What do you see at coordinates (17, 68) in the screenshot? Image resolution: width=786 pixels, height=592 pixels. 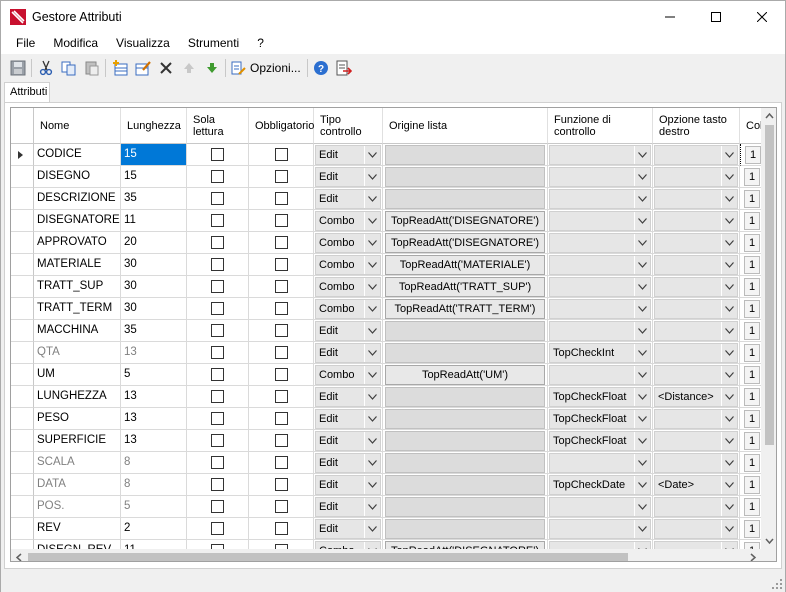 I see `save-button` at bounding box center [17, 68].